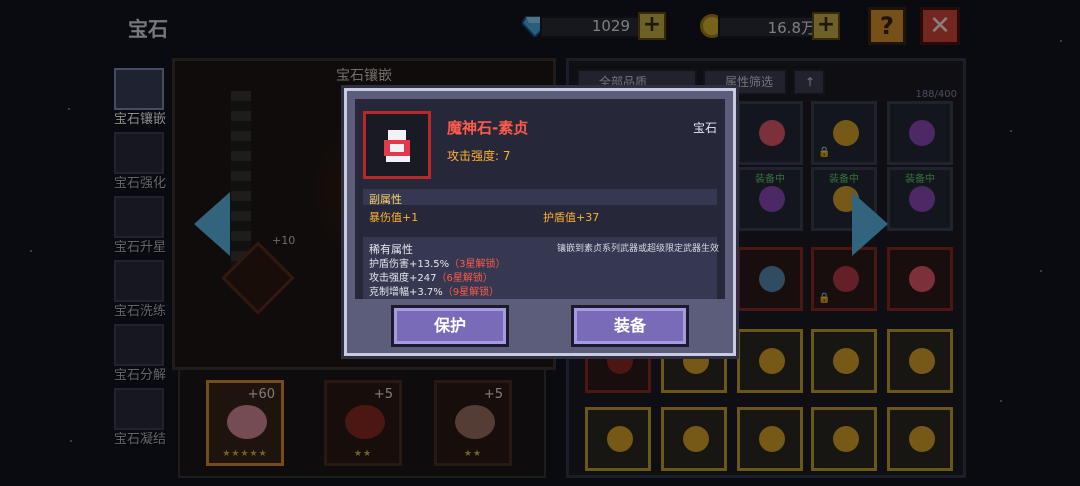 The width and height of the screenshot is (1080, 486). I want to click on sub-attr-shield: 护盾值+37, so click(571, 217).